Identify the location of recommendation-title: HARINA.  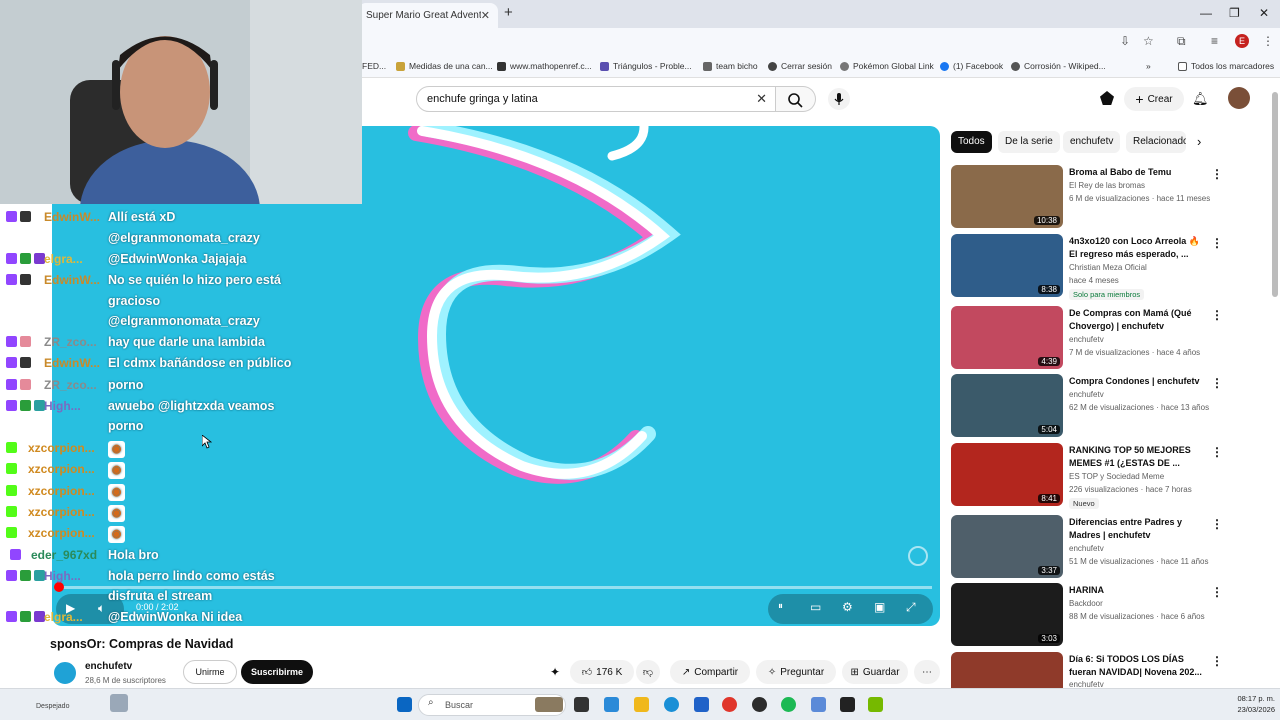
(1139, 590).